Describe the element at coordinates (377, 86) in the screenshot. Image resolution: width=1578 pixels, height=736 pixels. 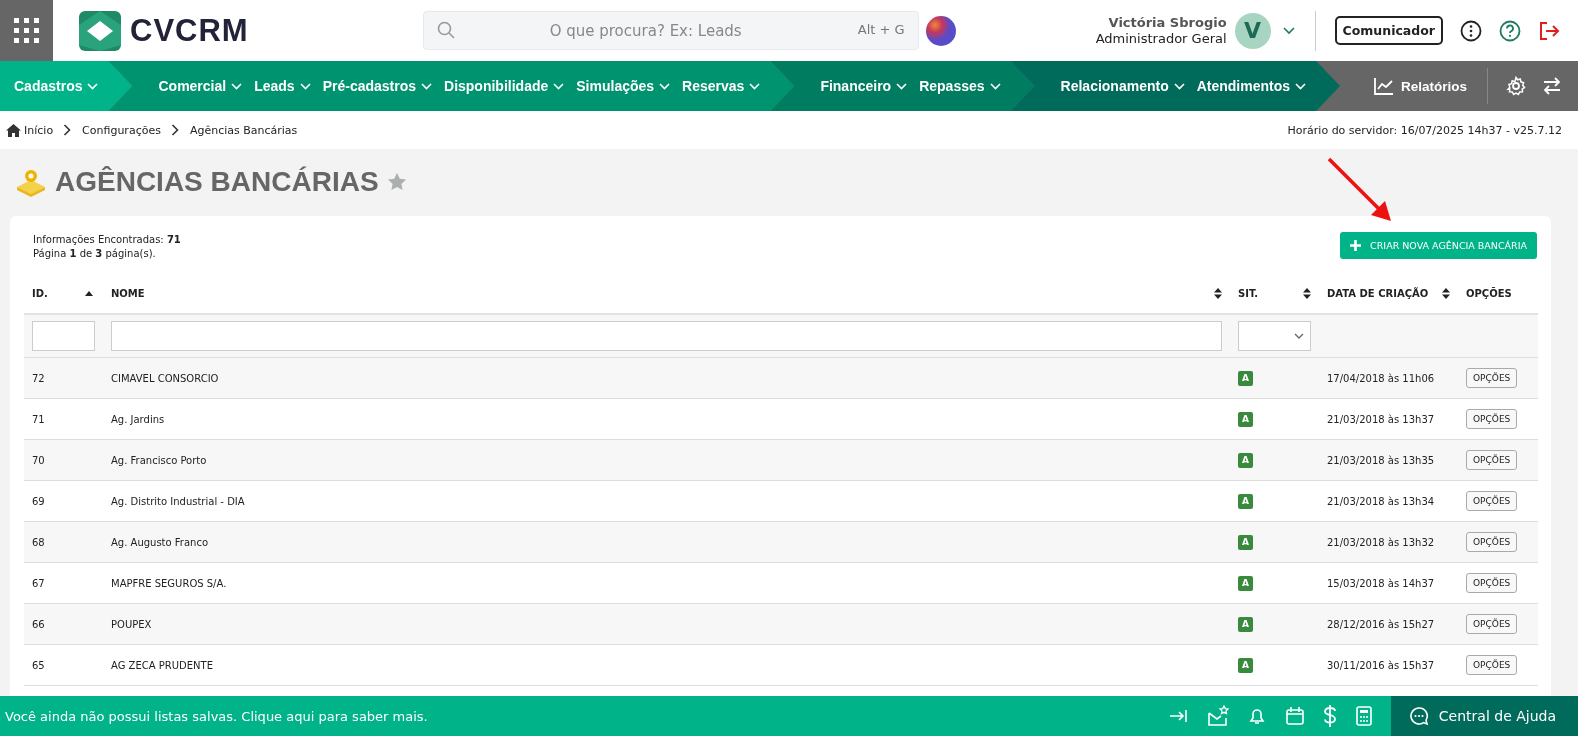
I see `menu-item: Pré-cadastros` at that location.